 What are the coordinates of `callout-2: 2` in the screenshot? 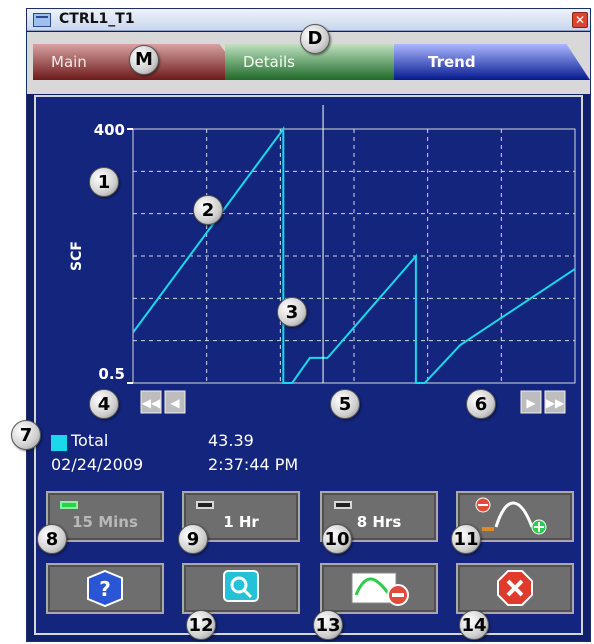 It's located at (208, 210).